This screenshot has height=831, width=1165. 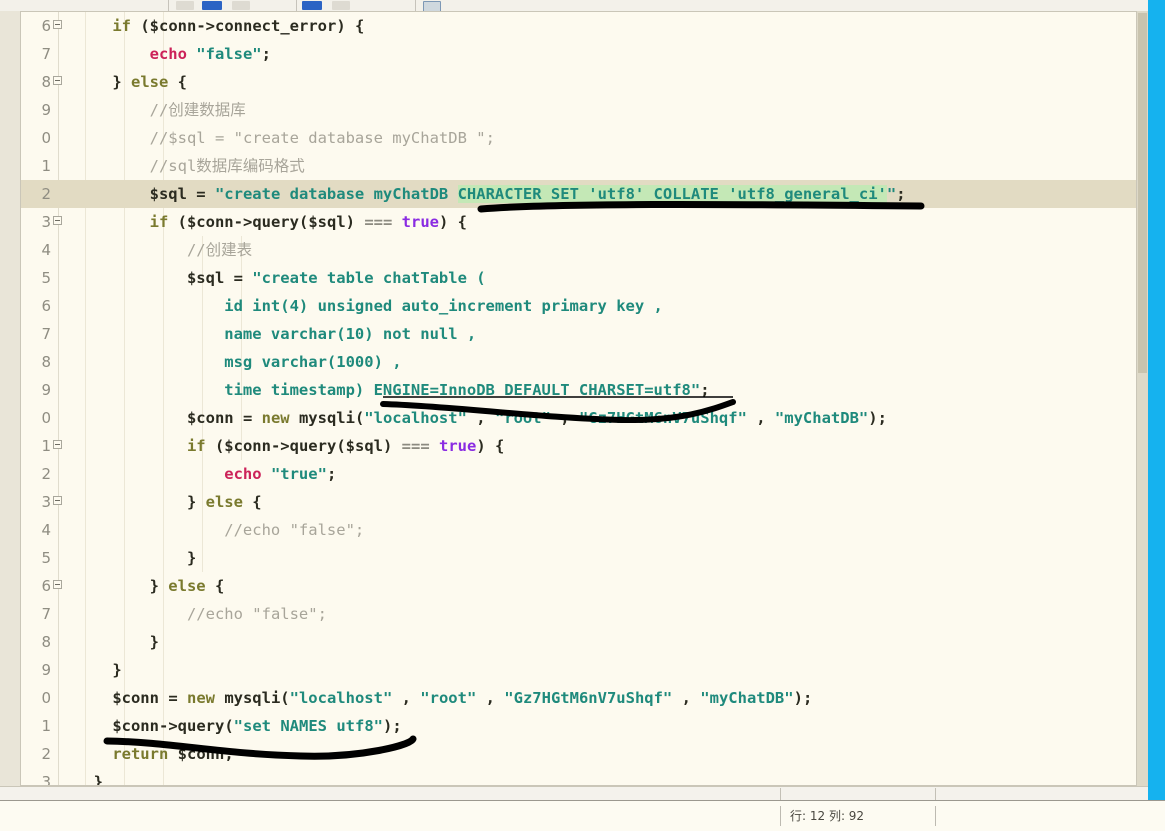 I want to click on code-line-text: $conn->query("set NAMES utf8");, so click(x=256, y=726).